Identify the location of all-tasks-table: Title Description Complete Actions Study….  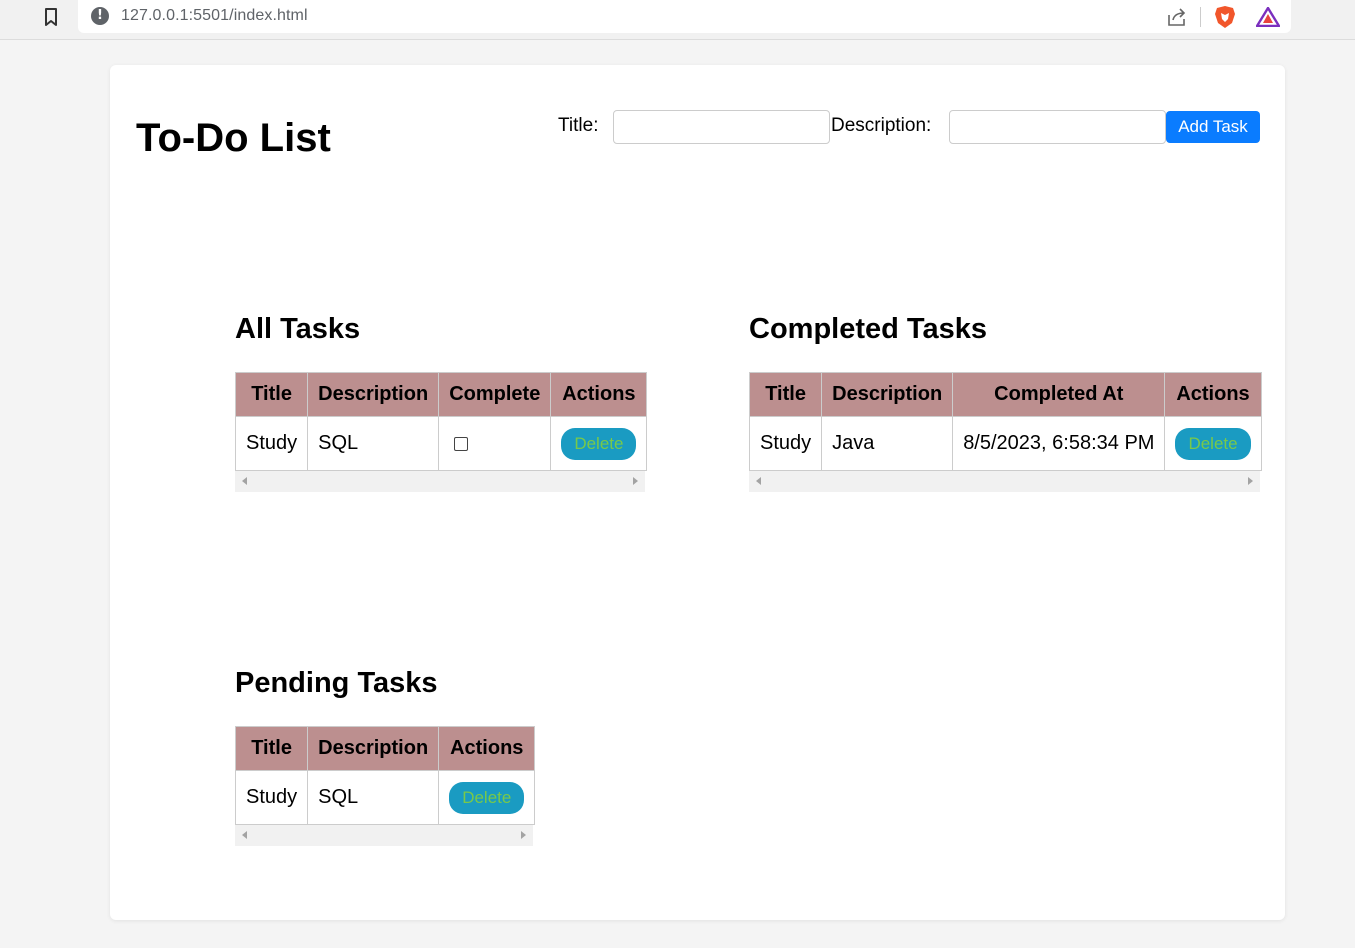
(441, 421).